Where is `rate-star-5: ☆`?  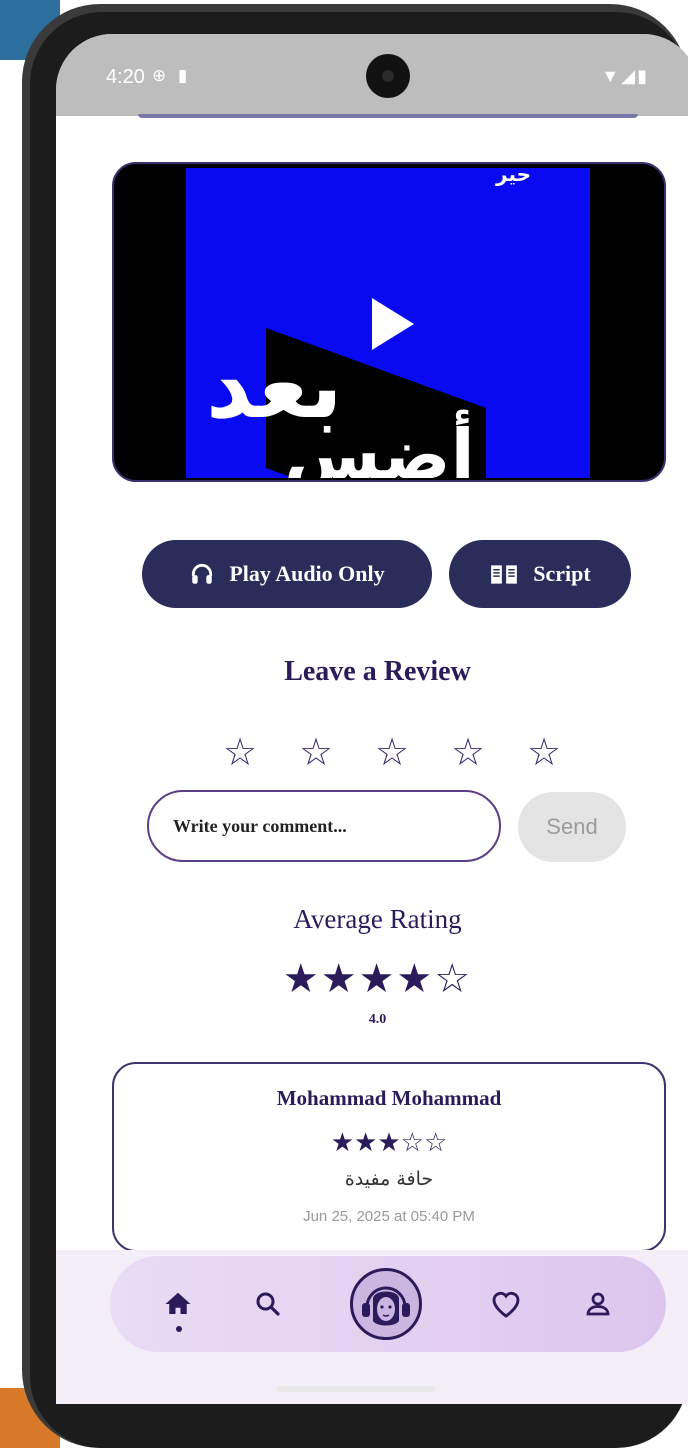
rate-star-5: ☆ is located at coordinates (544, 752).